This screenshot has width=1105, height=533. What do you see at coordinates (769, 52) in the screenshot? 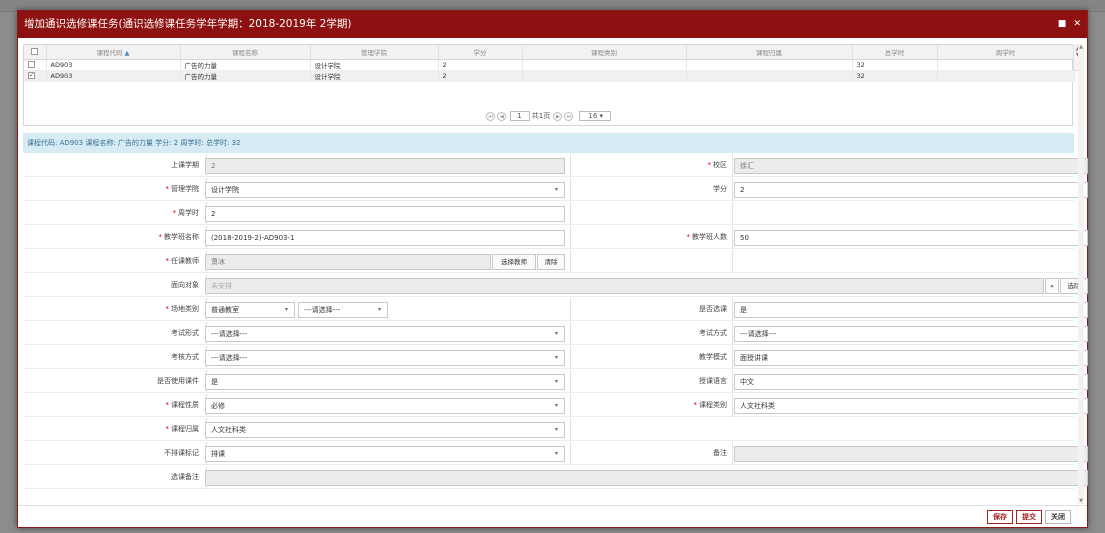
I see `col-header-belong: 课程归属` at bounding box center [769, 52].